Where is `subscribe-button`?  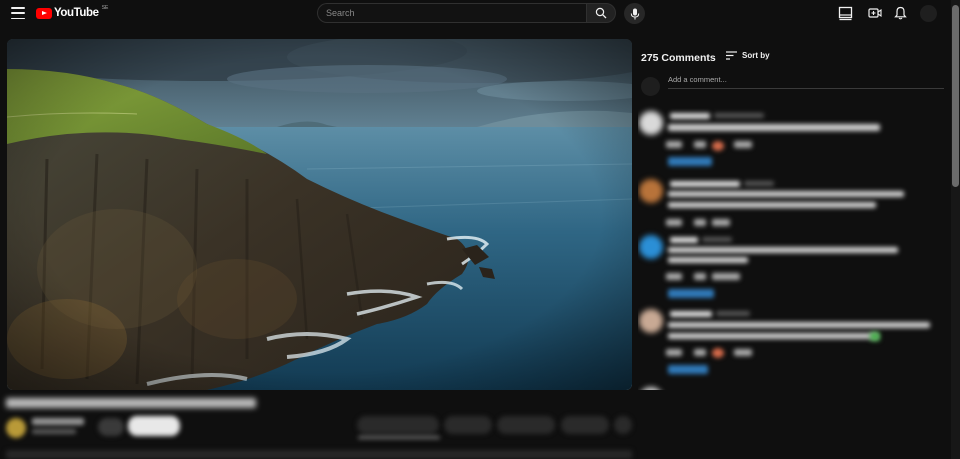
subscribe-button is located at coordinates (154, 426).